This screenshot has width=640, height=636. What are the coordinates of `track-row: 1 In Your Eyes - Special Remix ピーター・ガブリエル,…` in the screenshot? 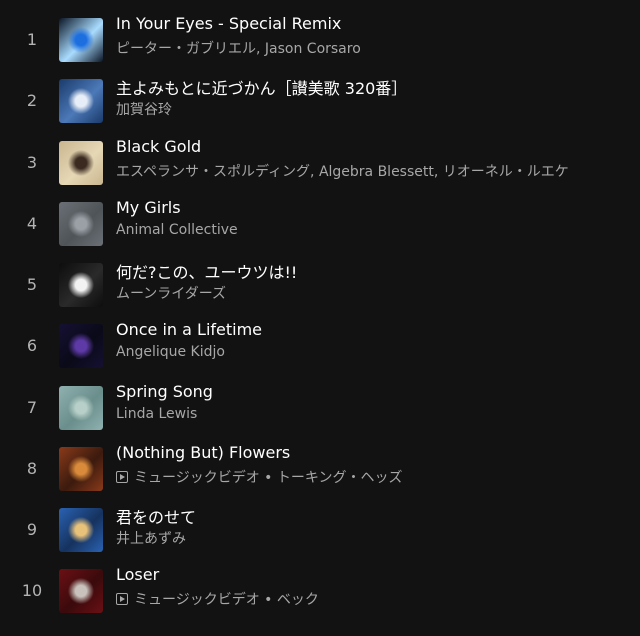 It's located at (320, 43).